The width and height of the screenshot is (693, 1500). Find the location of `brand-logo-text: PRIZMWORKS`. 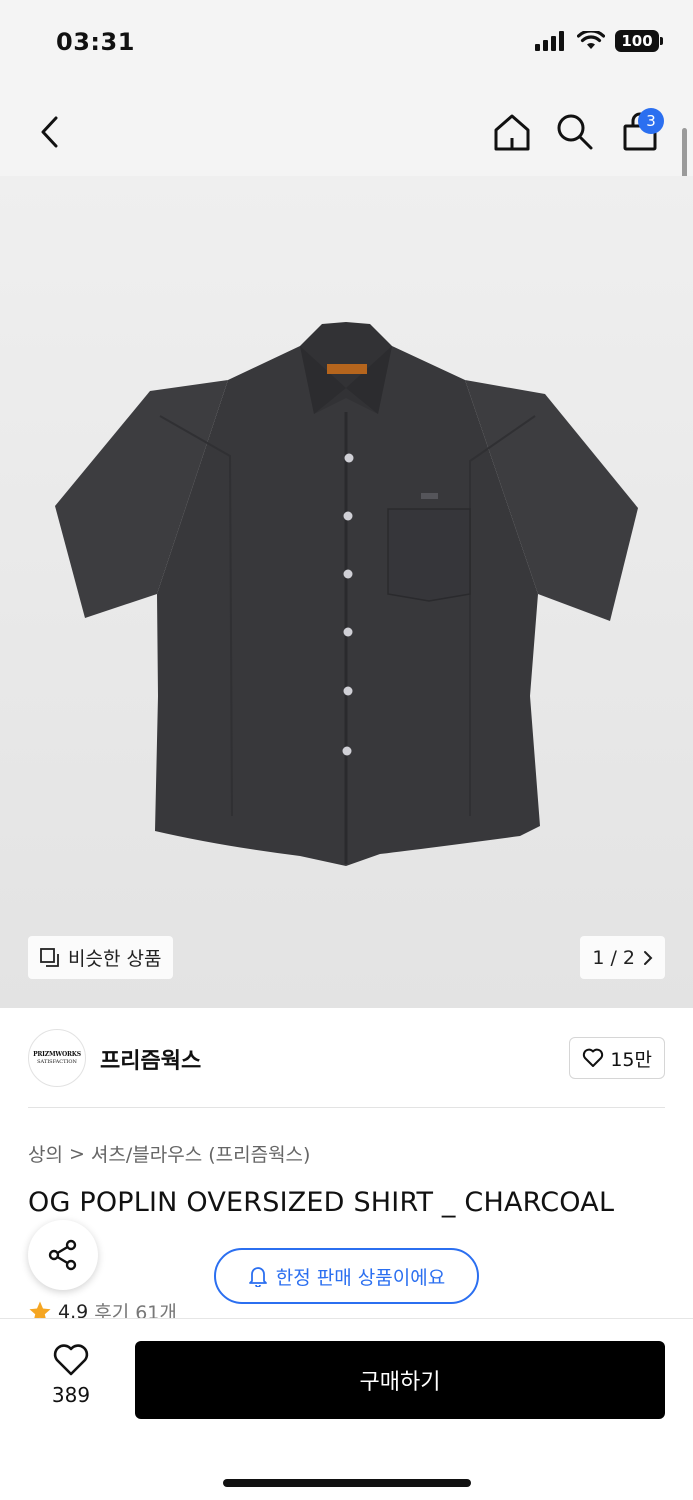

brand-logo-text: PRIZMWORKS is located at coordinates (57, 1054).